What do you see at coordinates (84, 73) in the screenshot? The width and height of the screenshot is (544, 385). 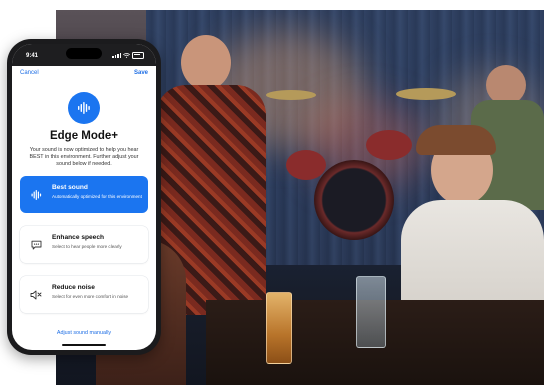 I see `nav-bar: Cancel Save` at bounding box center [84, 73].